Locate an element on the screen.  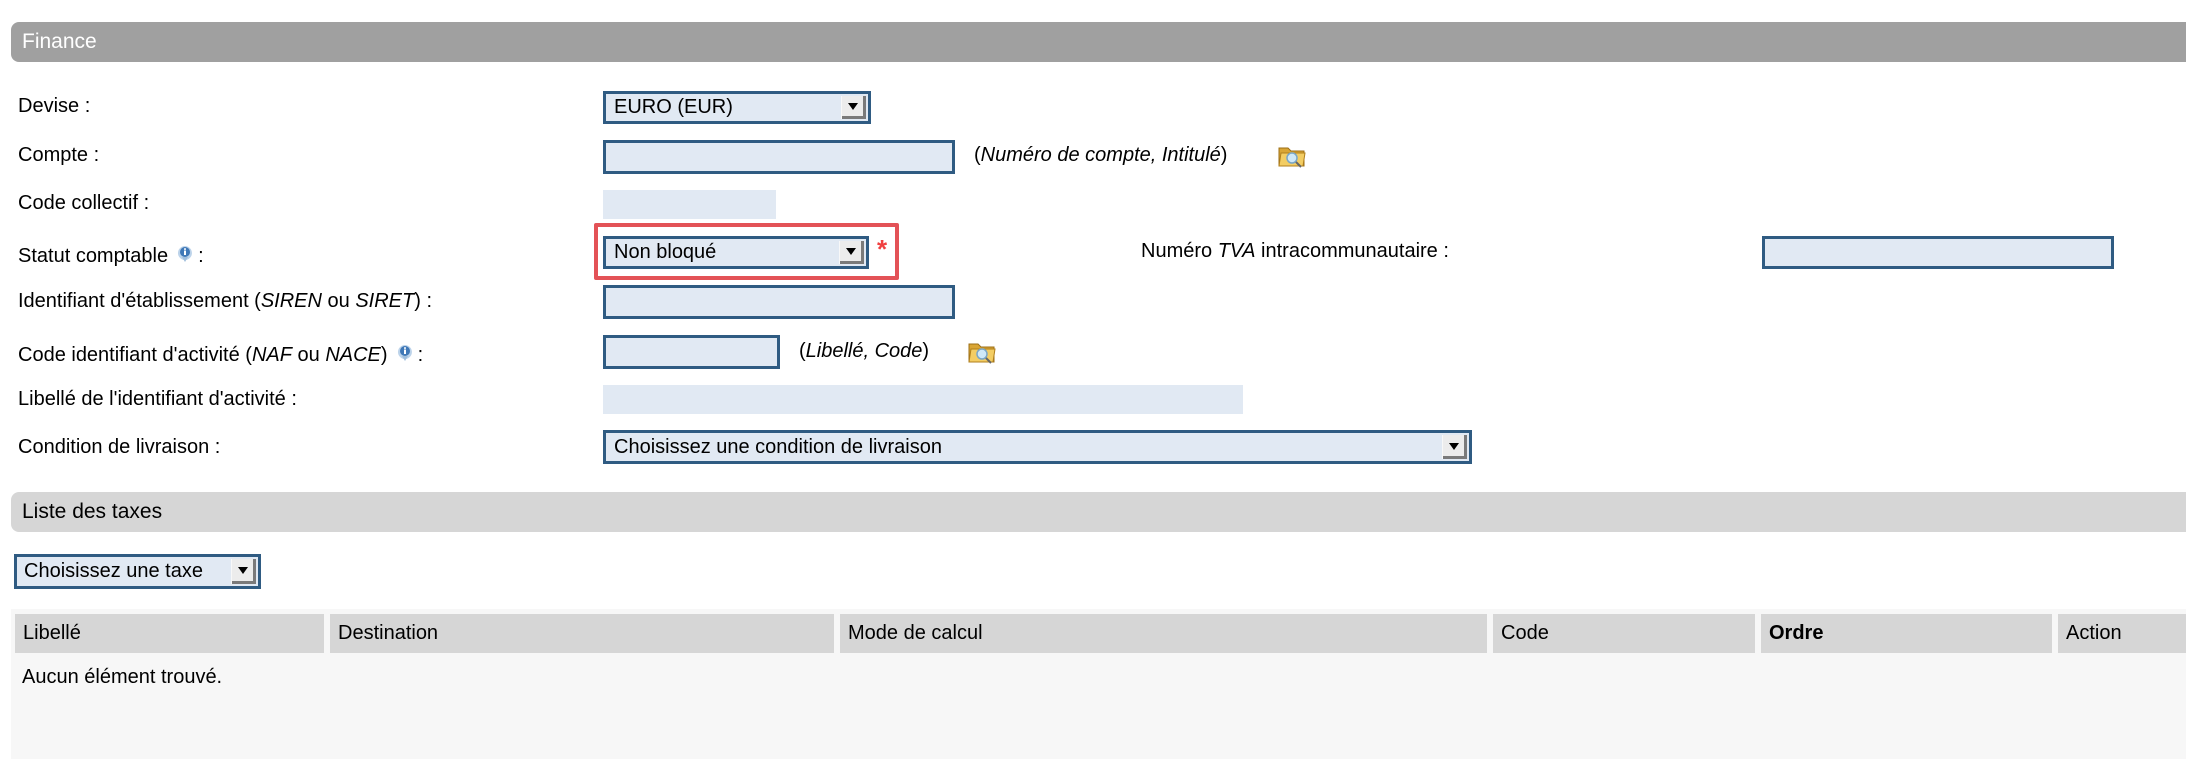
column-header-mode-de-calcul: Mode de calcul is located at coordinates (1163, 633).